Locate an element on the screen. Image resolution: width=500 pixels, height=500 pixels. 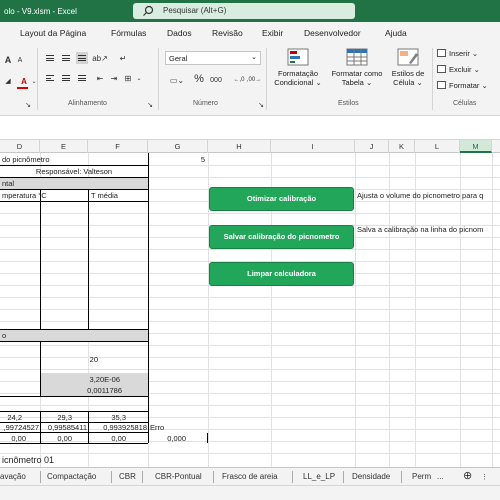
alignment-dialog-launcher-icon: ↘ is located at coordinates (150, 105).